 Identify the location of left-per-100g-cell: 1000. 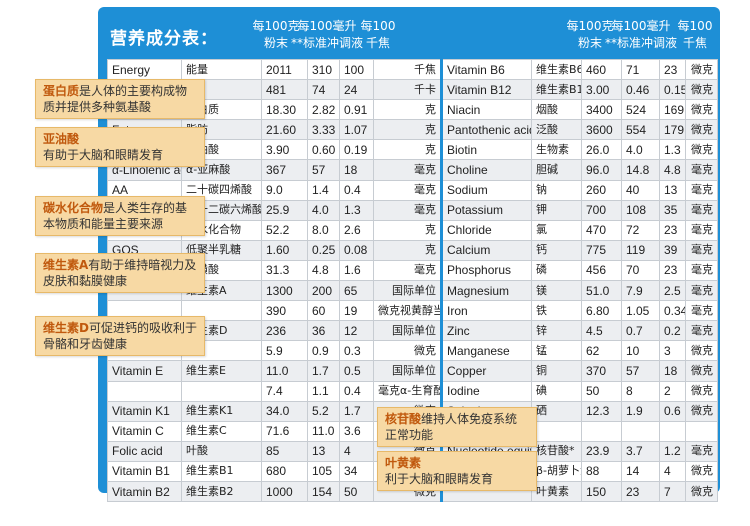
(284, 491).